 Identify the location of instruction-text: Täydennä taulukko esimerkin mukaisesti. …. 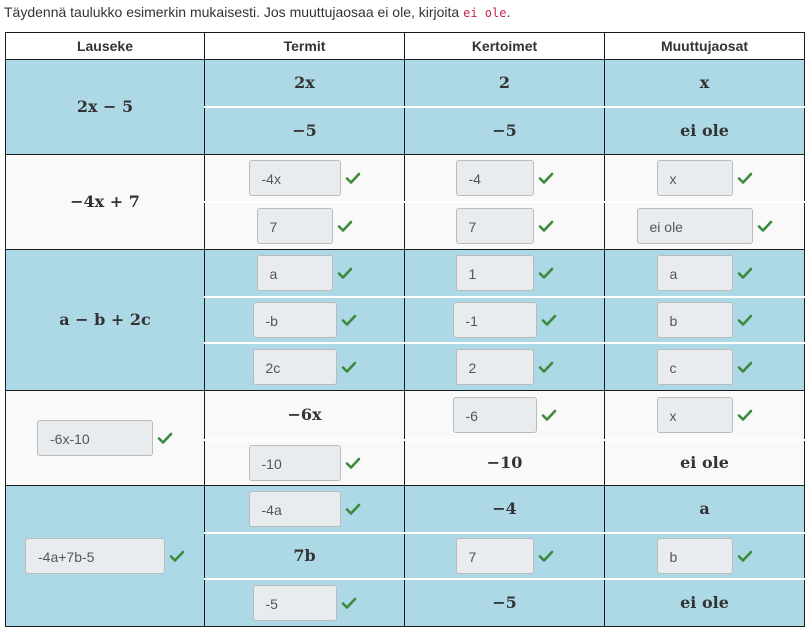
(257, 12).